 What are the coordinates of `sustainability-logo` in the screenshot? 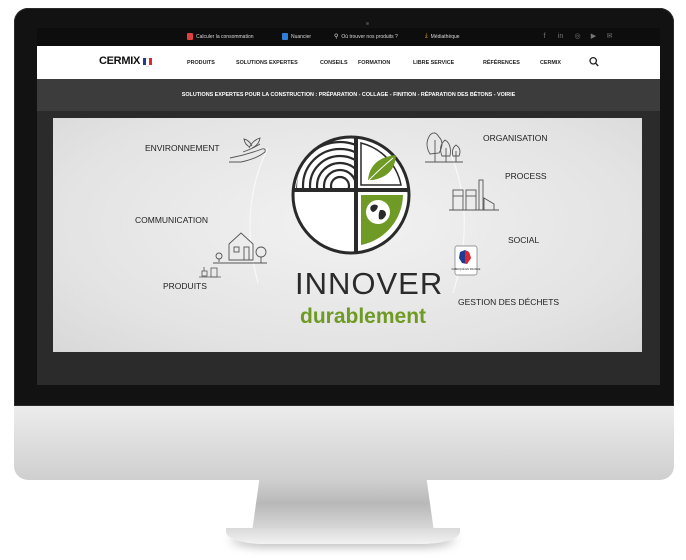 It's located at (351, 195).